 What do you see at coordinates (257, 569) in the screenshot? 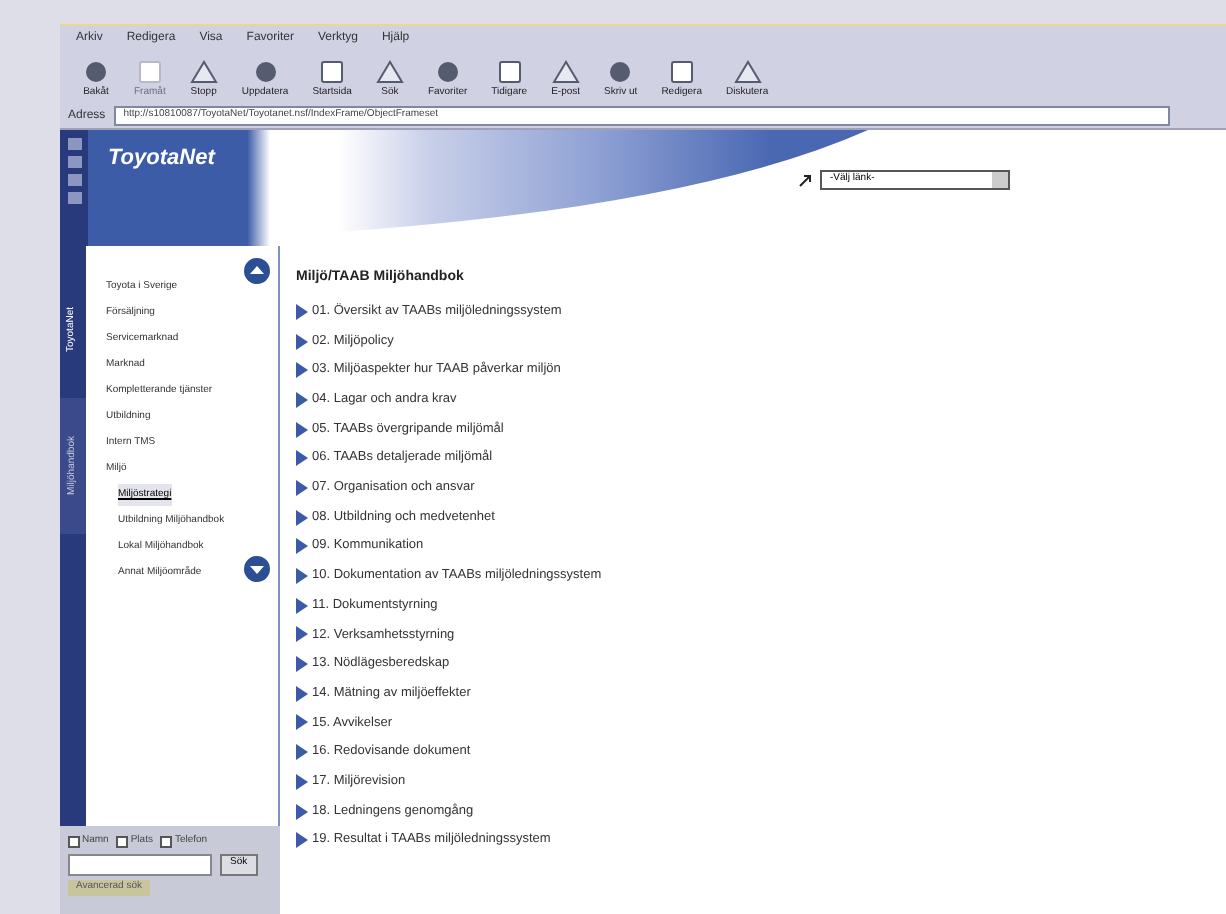
I see `scroll-down-icon` at bounding box center [257, 569].